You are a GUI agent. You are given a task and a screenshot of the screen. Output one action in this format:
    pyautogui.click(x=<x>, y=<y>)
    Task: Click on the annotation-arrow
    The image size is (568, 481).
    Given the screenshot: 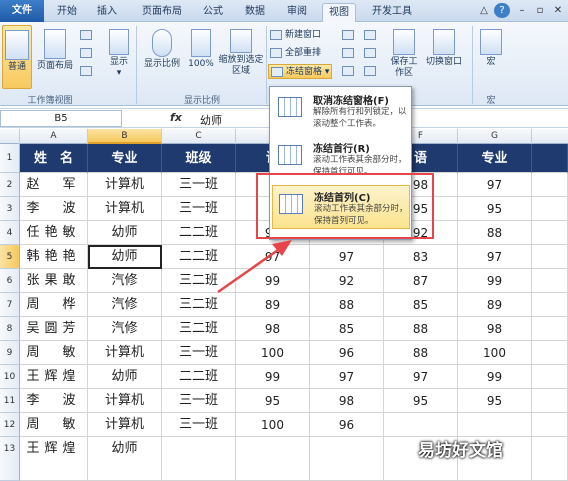 What is the action you would take?
    pyautogui.click(x=254, y=267)
    